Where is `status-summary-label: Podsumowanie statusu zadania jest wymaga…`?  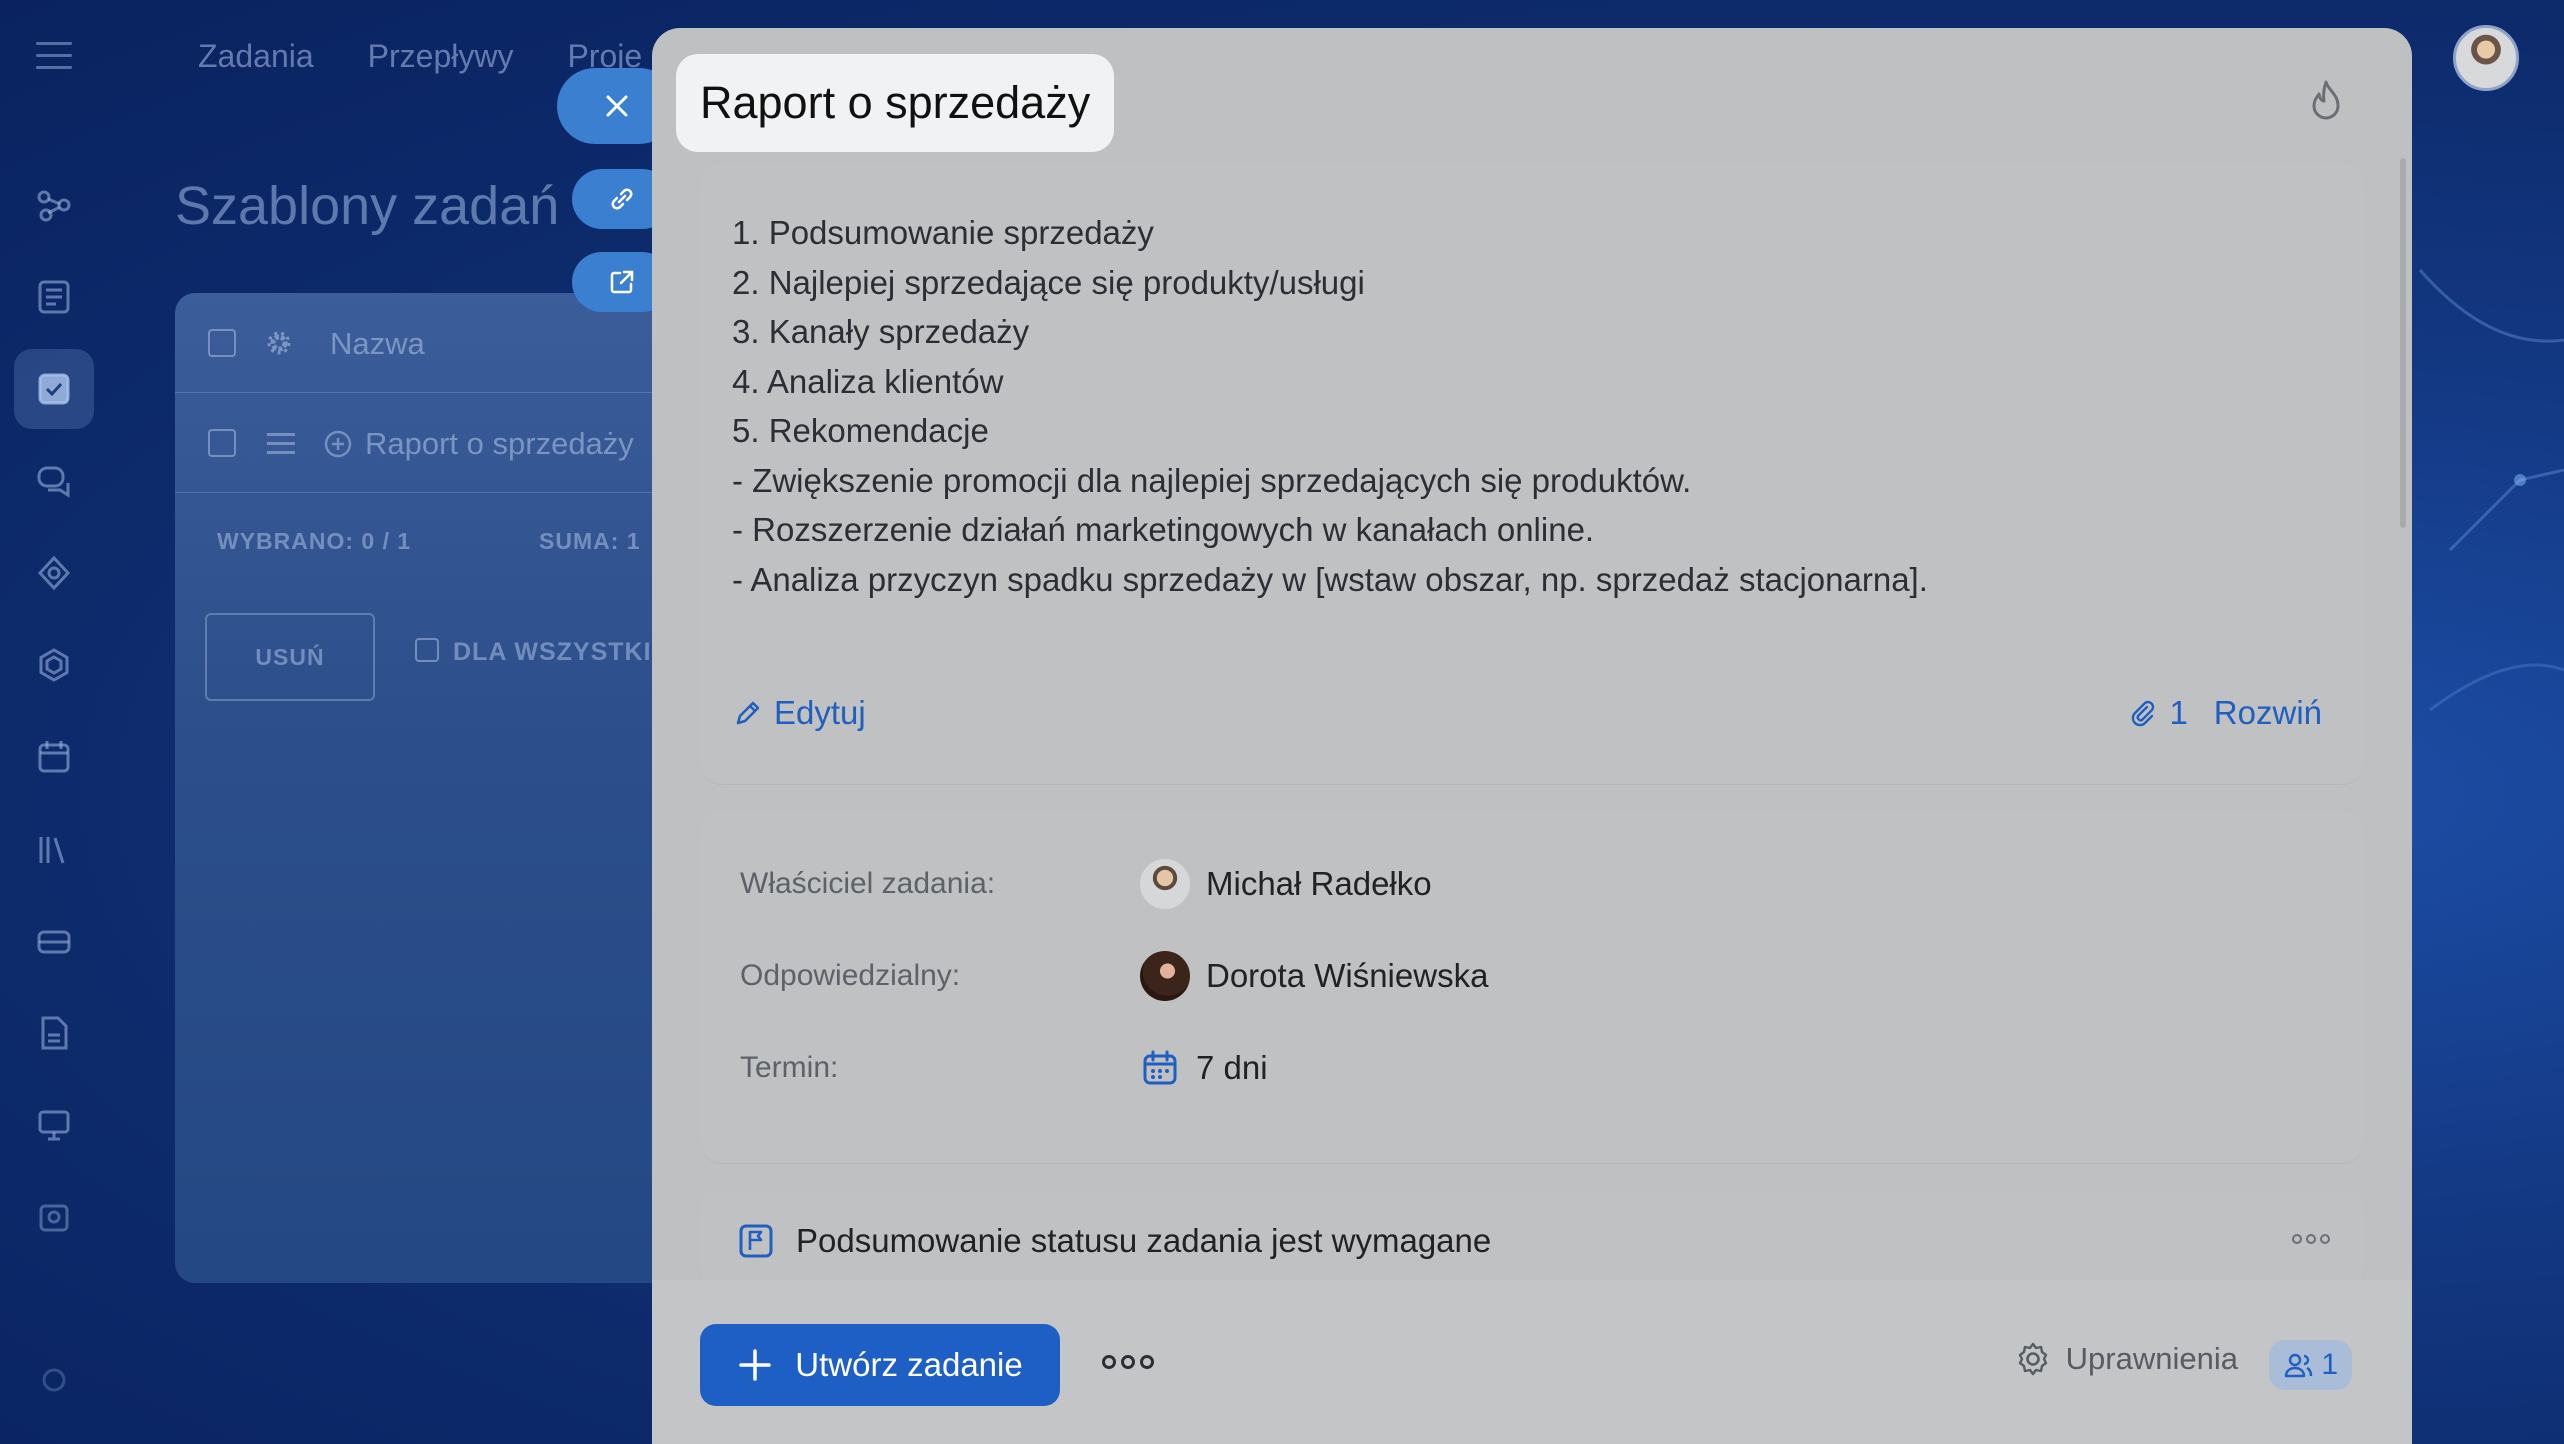
status-summary-label: Podsumowanie statusu zadania jest wymaga… is located at coordinates (1144, 1240).